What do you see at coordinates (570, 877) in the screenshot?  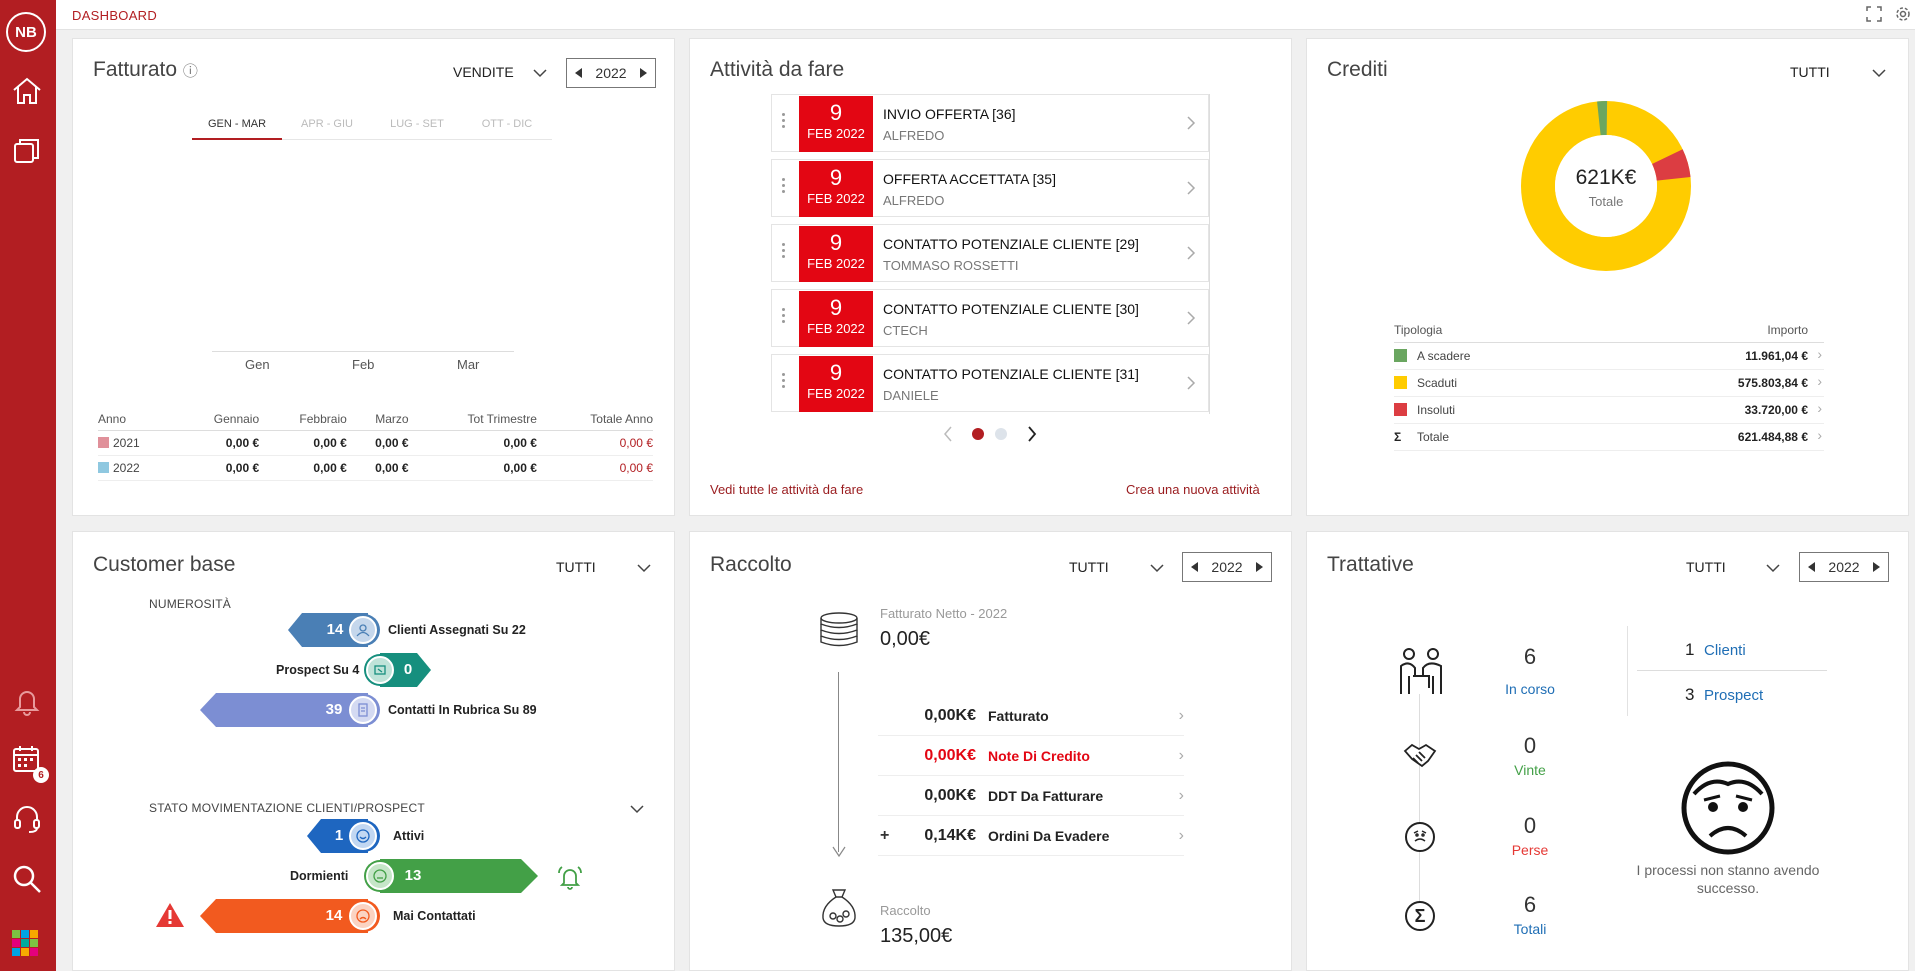 I see `bell-ring-icon` at bounding box center [570, 877].